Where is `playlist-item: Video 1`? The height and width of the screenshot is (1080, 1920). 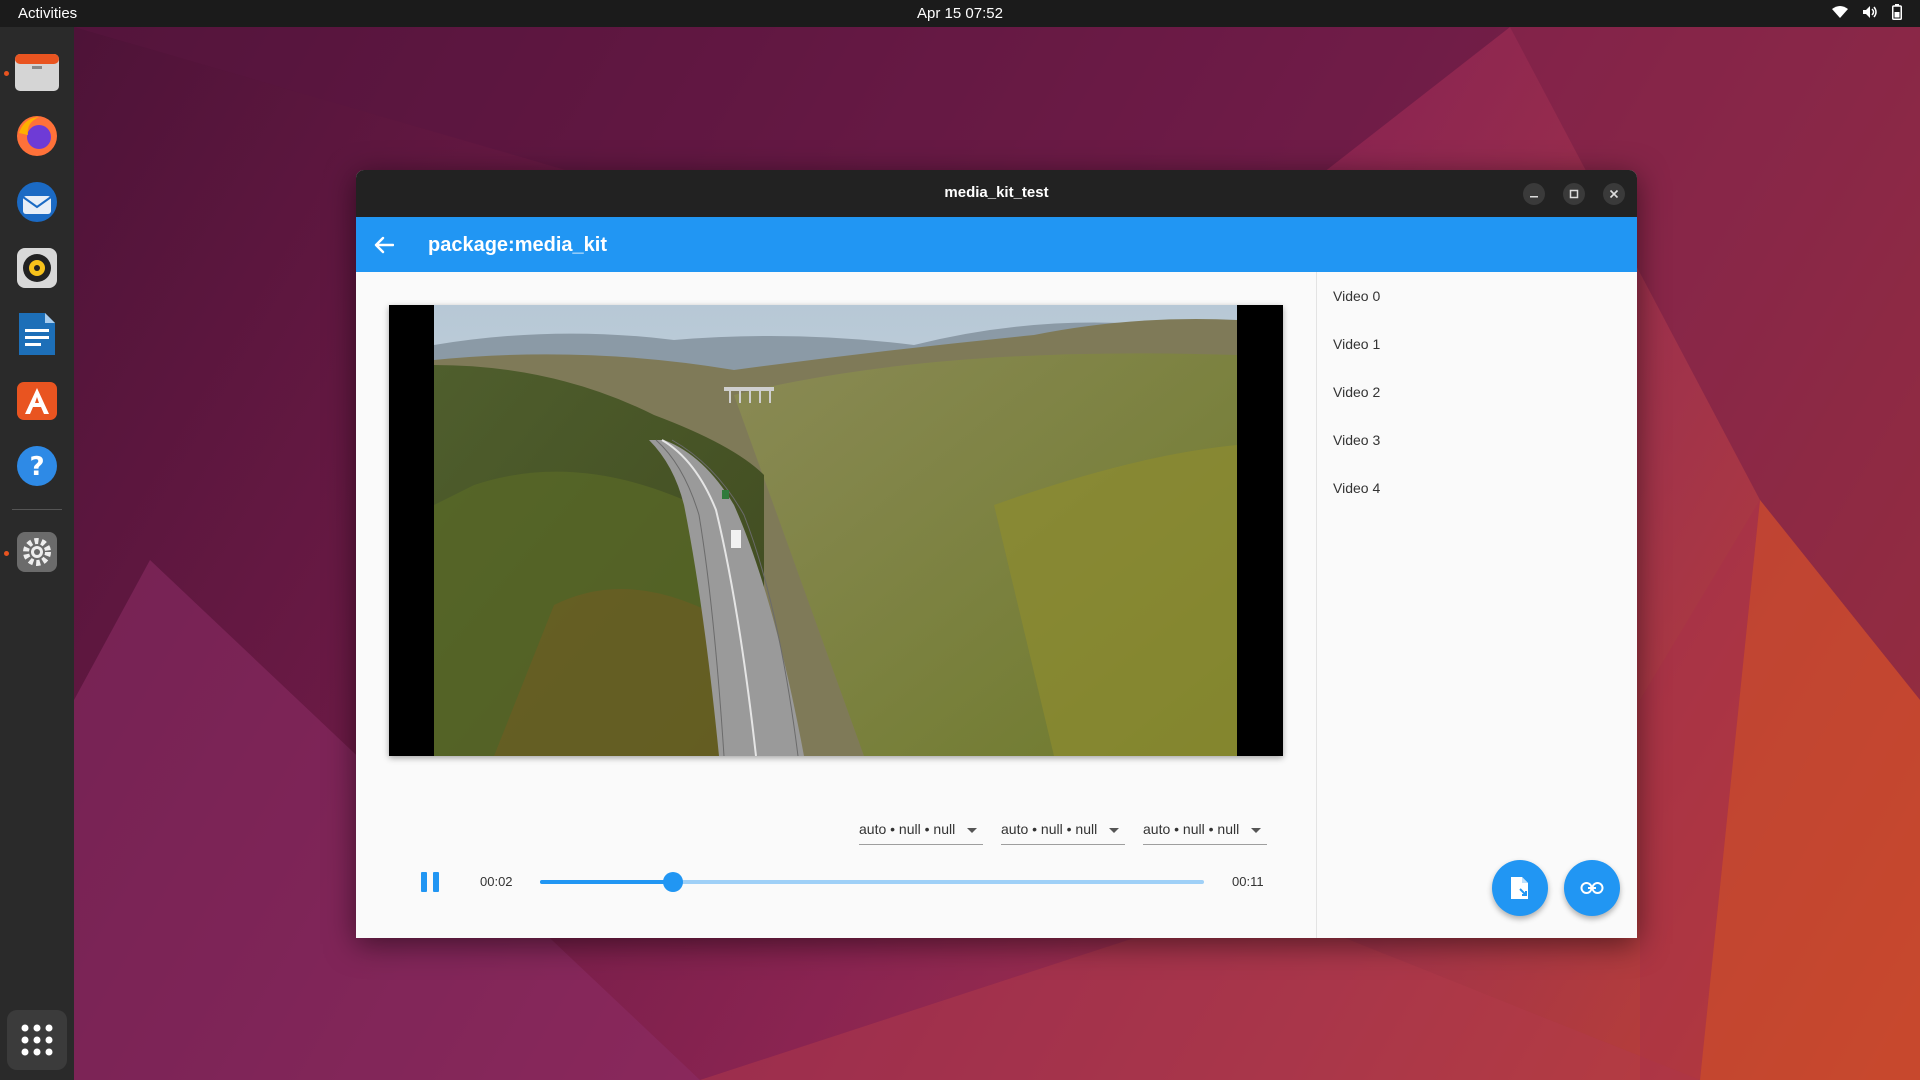
playlist-item: Video 1 is located at coordinates (1477, 344).